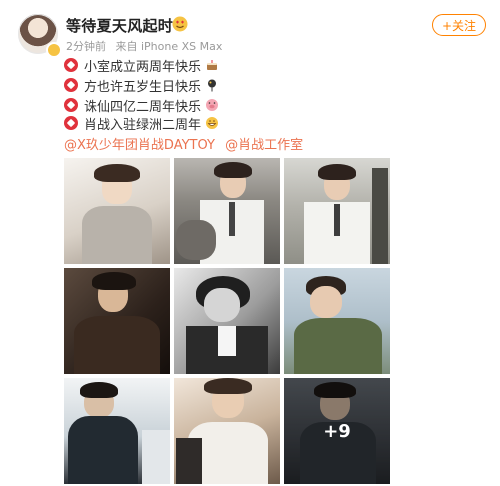 The image size is (500, 486). I want to click on follow-button: +关注, so click(459, 25).